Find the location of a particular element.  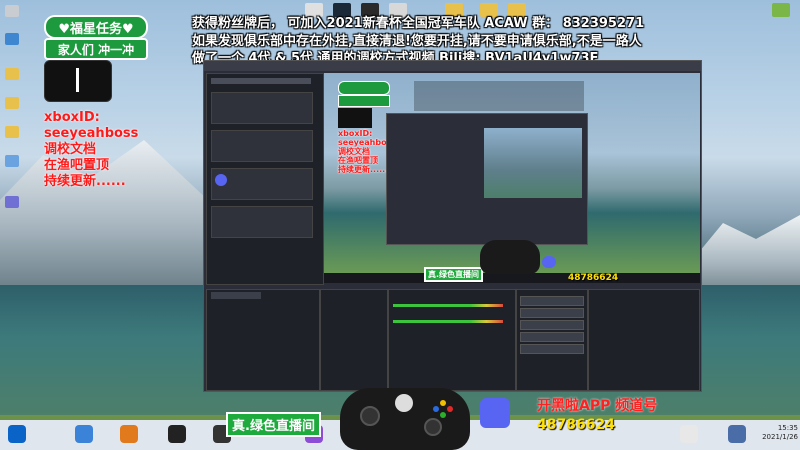

list-row is located at coordinates (261, 81).